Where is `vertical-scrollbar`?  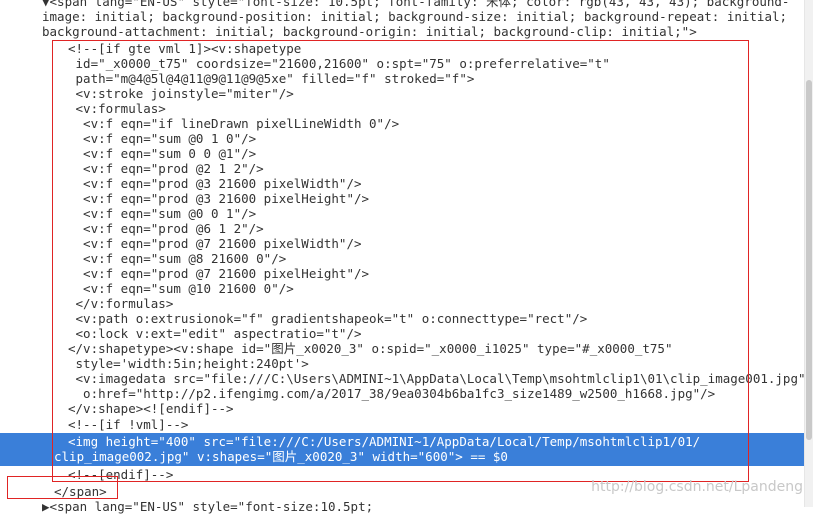 vertical-scrollbar is located at coordinates (808, 253).